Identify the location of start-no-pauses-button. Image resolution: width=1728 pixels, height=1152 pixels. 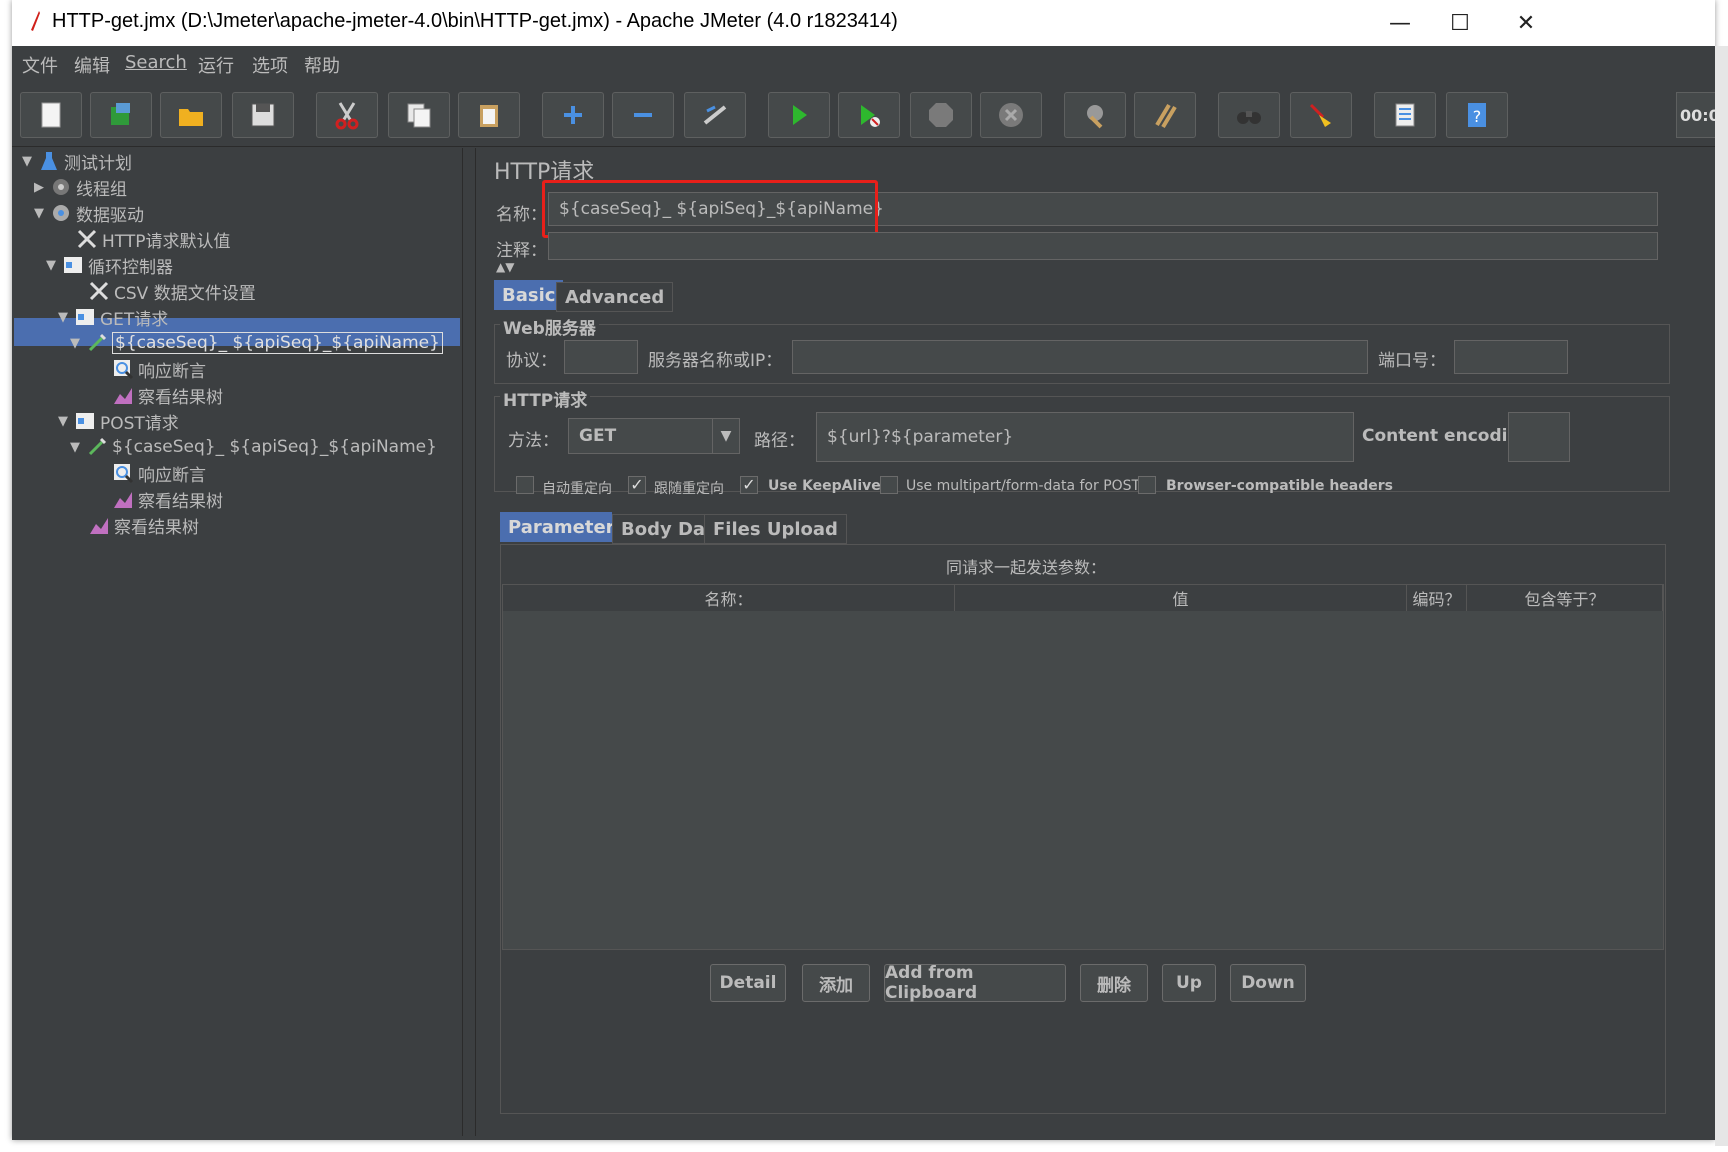
(869, 115).